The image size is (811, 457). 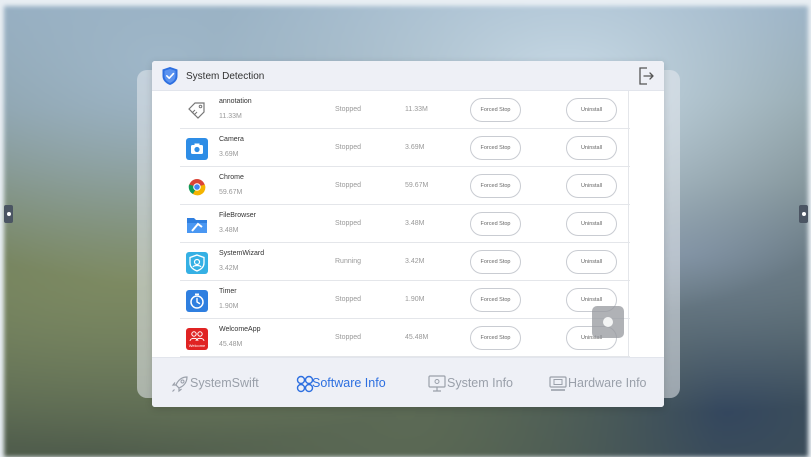 I want to click on app-size-sub: 59.67M, so click(x=231, y=192).